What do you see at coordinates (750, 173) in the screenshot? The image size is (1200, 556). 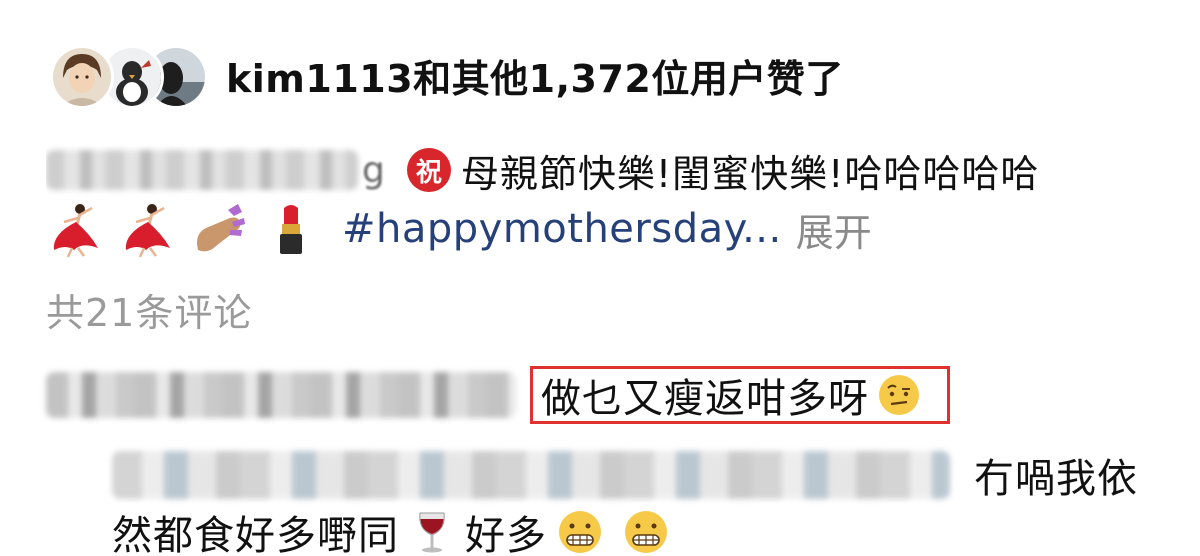 I see `caption-text: 母親節快樂!閨蜜快樂!哈哈哈哈哈` at bounding box center [750, 173].